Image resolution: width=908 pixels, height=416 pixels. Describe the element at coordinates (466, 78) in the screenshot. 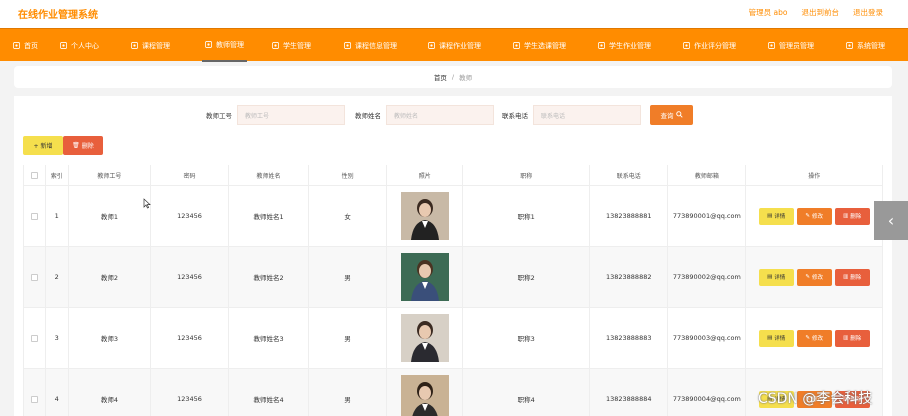

I see `breadcrumb-current: 教师` at that location.